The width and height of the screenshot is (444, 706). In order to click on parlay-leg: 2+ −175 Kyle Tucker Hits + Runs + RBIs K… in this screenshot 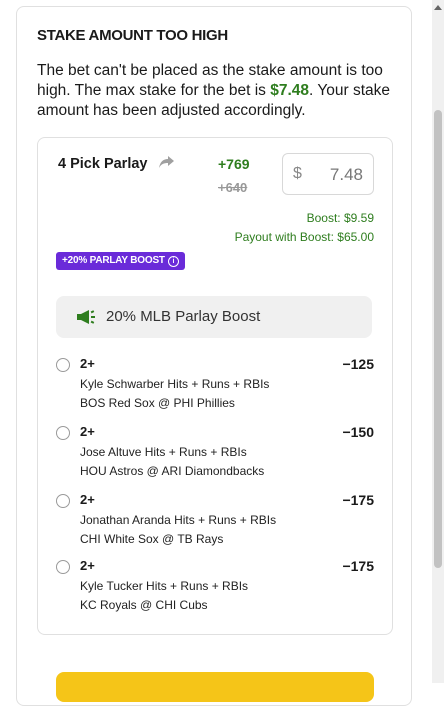, I will do `click(215, 587)`.